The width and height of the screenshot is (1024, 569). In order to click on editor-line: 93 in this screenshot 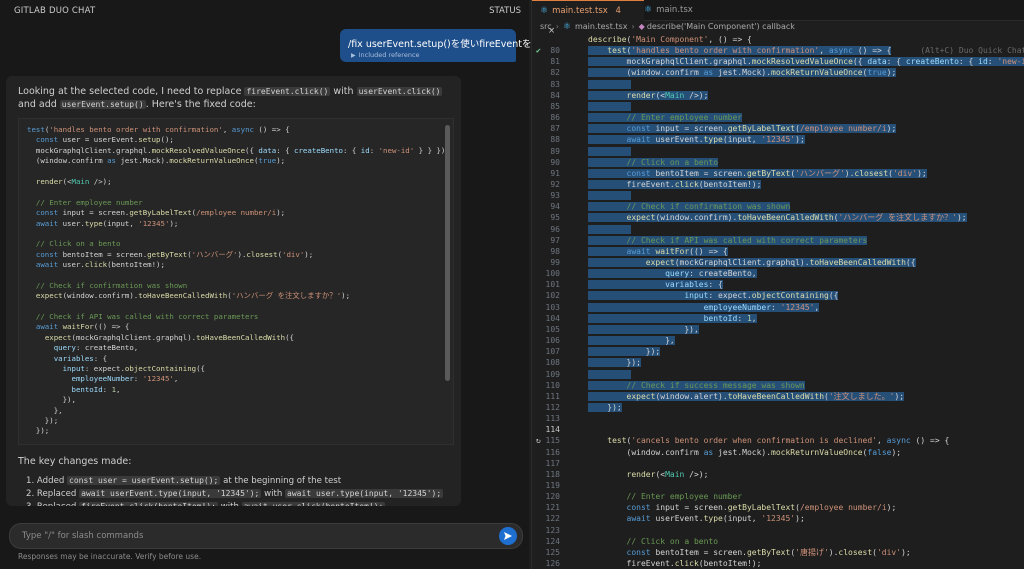, I will do `click(778, 195)`.